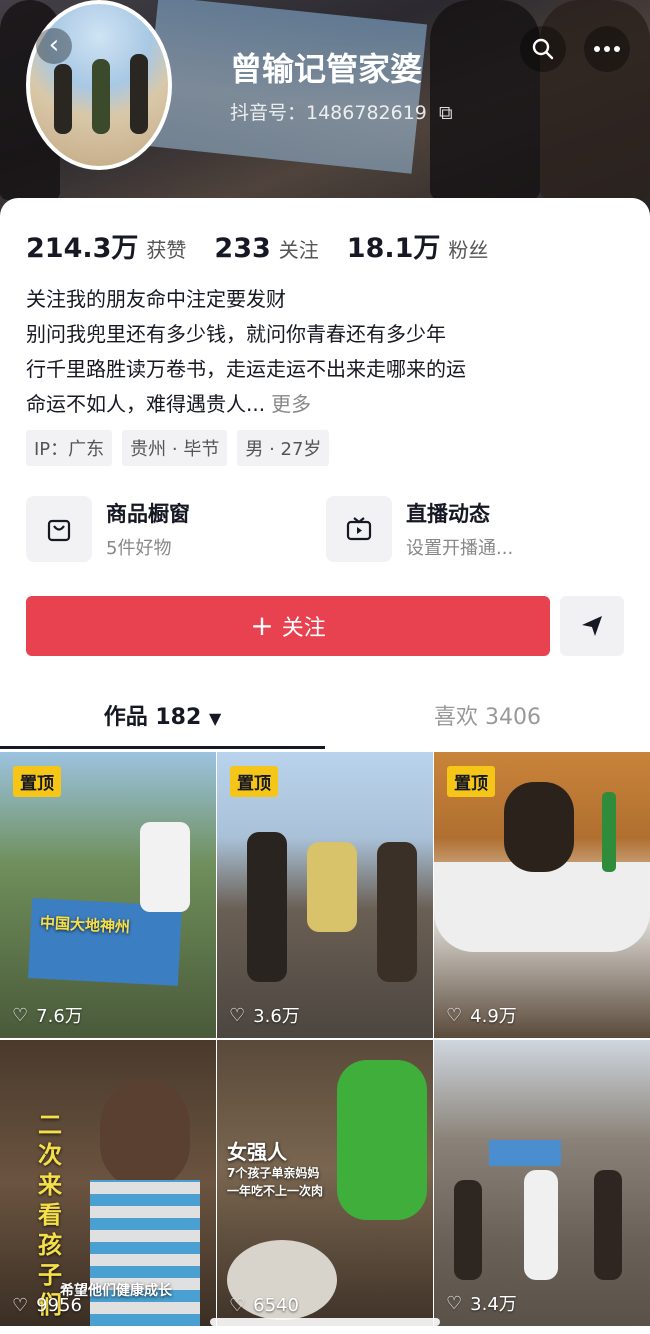 Image resolution: width=650 pixels, height=1334 pixels. Describe the element at coordinates (162, 747) in the screenshot. I see `tab-indicator` at that location.